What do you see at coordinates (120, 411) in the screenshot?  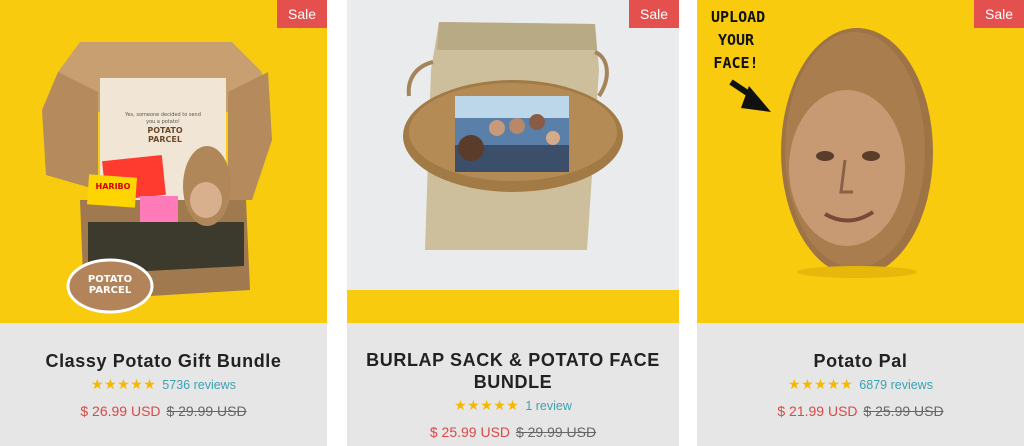 I see `sale-price: $ 26.99 USD` at bounding box center [120, 411].